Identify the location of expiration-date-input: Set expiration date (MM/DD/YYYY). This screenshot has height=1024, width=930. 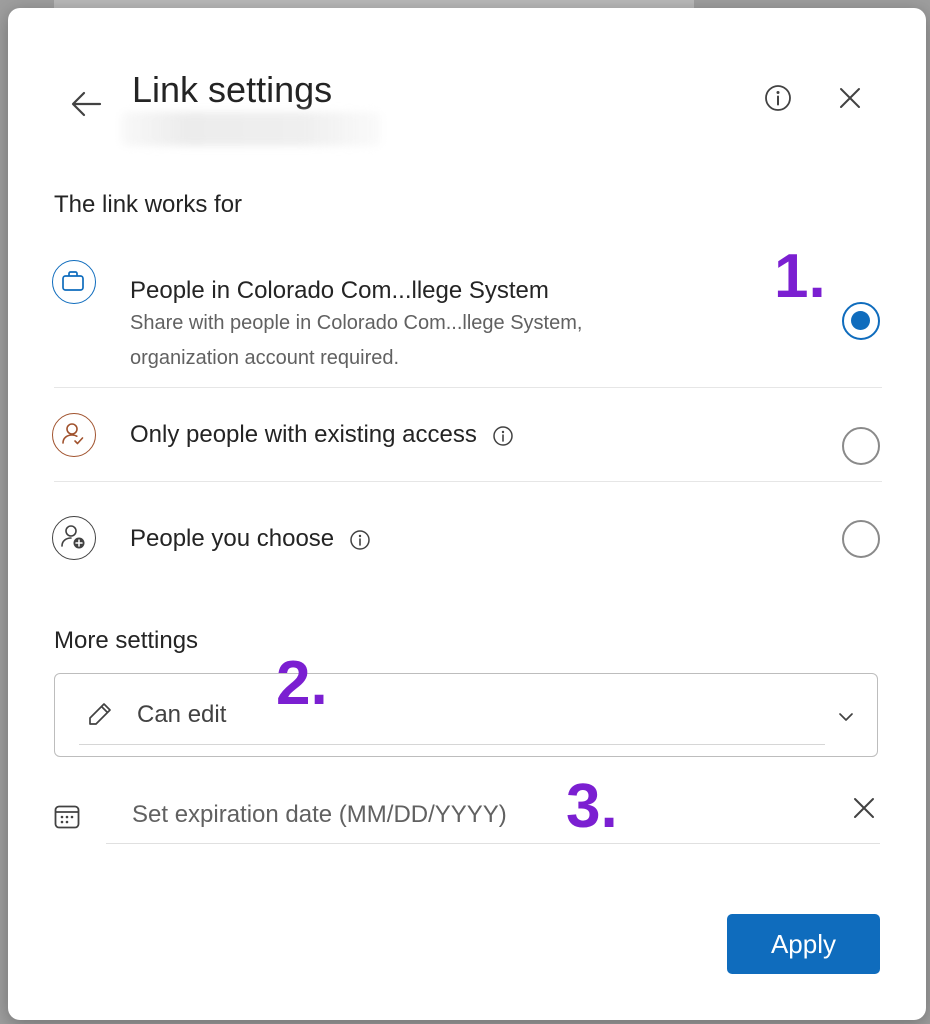
(493, 811).